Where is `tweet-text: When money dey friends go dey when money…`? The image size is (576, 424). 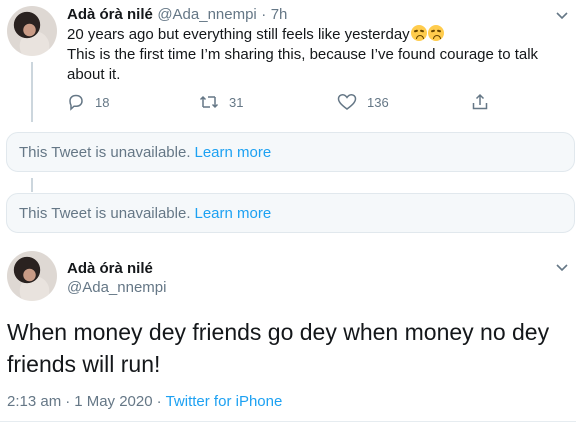 tweet-text: When money dey friends go dey when money… is located at coordinates (278, 348).